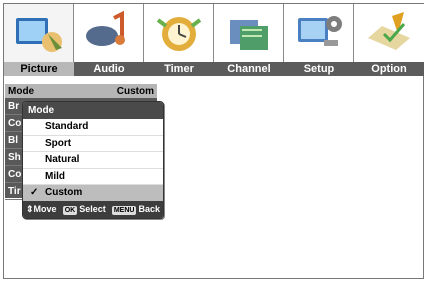  Describe the element at coordinates (39, 69) in the screenshot. I see `tab-label: Picture` at that location.